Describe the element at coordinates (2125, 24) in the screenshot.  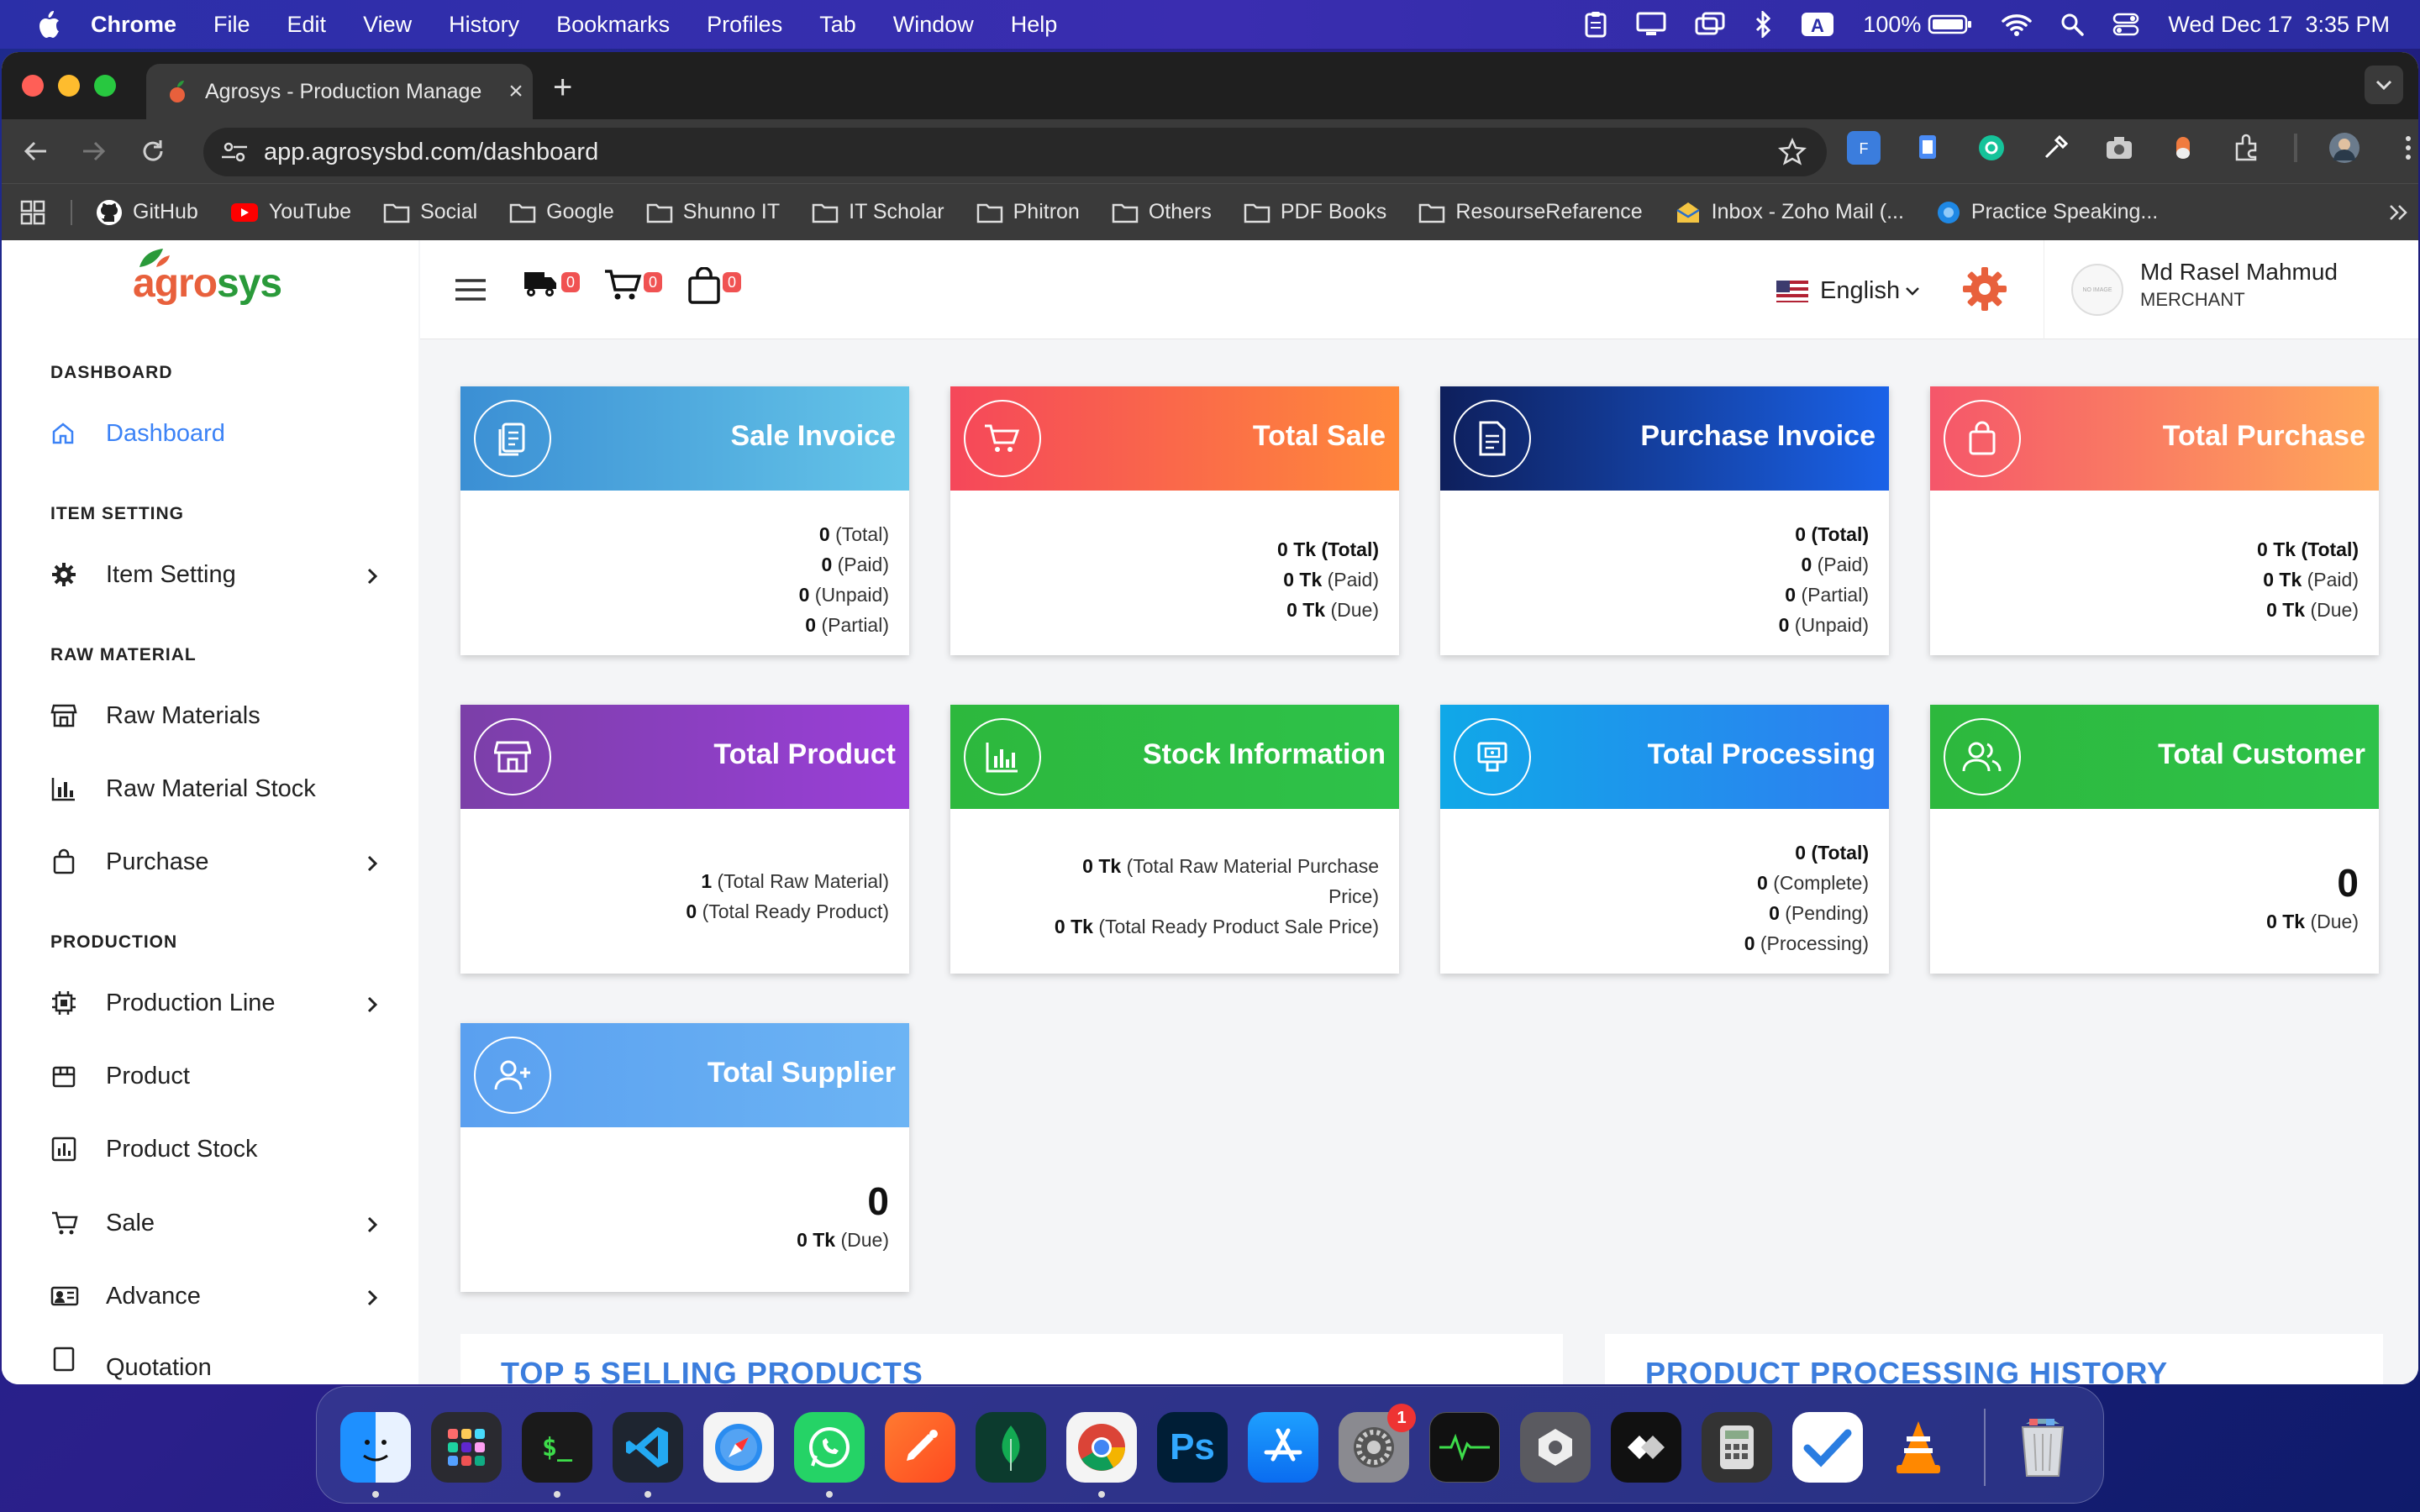
I see `control-center-icon` at that location.